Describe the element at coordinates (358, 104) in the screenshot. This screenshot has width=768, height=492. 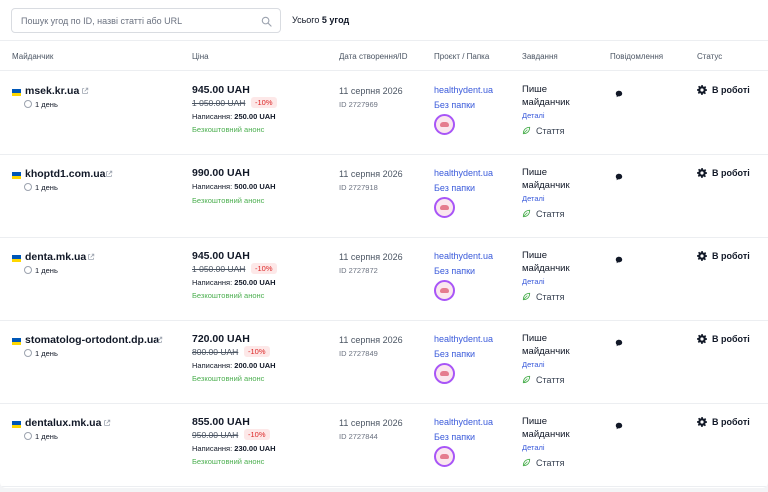
I see `deal-id: ID 2727969` at that location.